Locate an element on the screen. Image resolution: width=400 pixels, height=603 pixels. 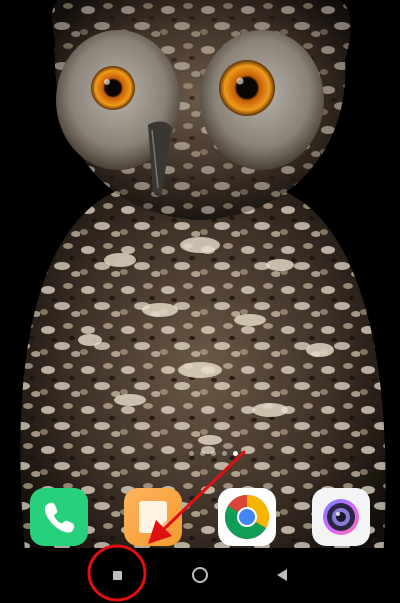
triangle-back-icon is located at coordinates (282, 575).